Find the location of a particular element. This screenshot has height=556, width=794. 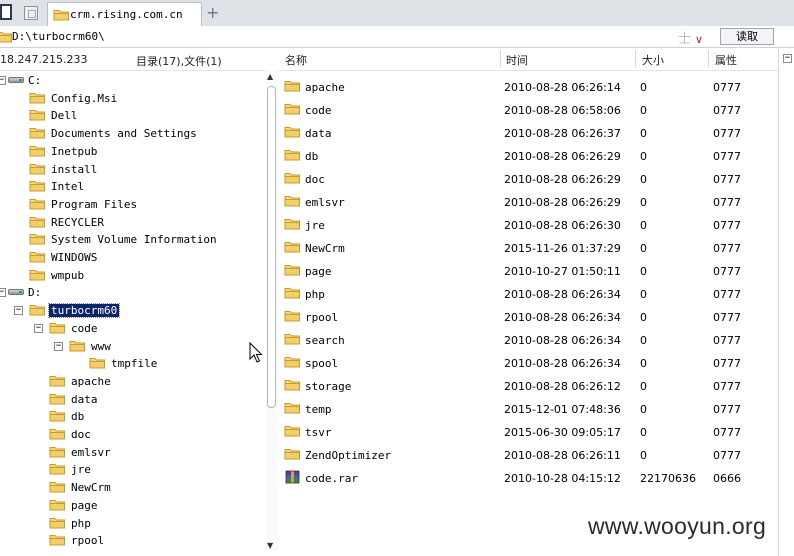

hard-drive-icon is located at coordinates (16, 79).